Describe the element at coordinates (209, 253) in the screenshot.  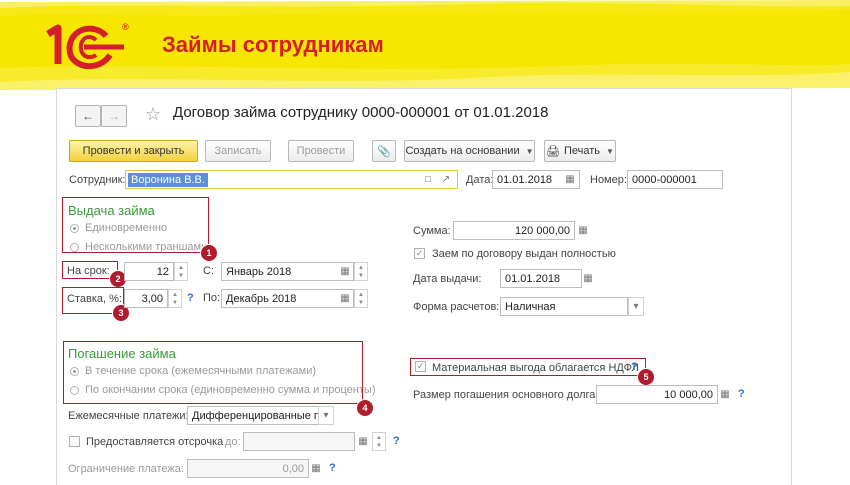
I see `annotation-badge-1: 1` at that location.